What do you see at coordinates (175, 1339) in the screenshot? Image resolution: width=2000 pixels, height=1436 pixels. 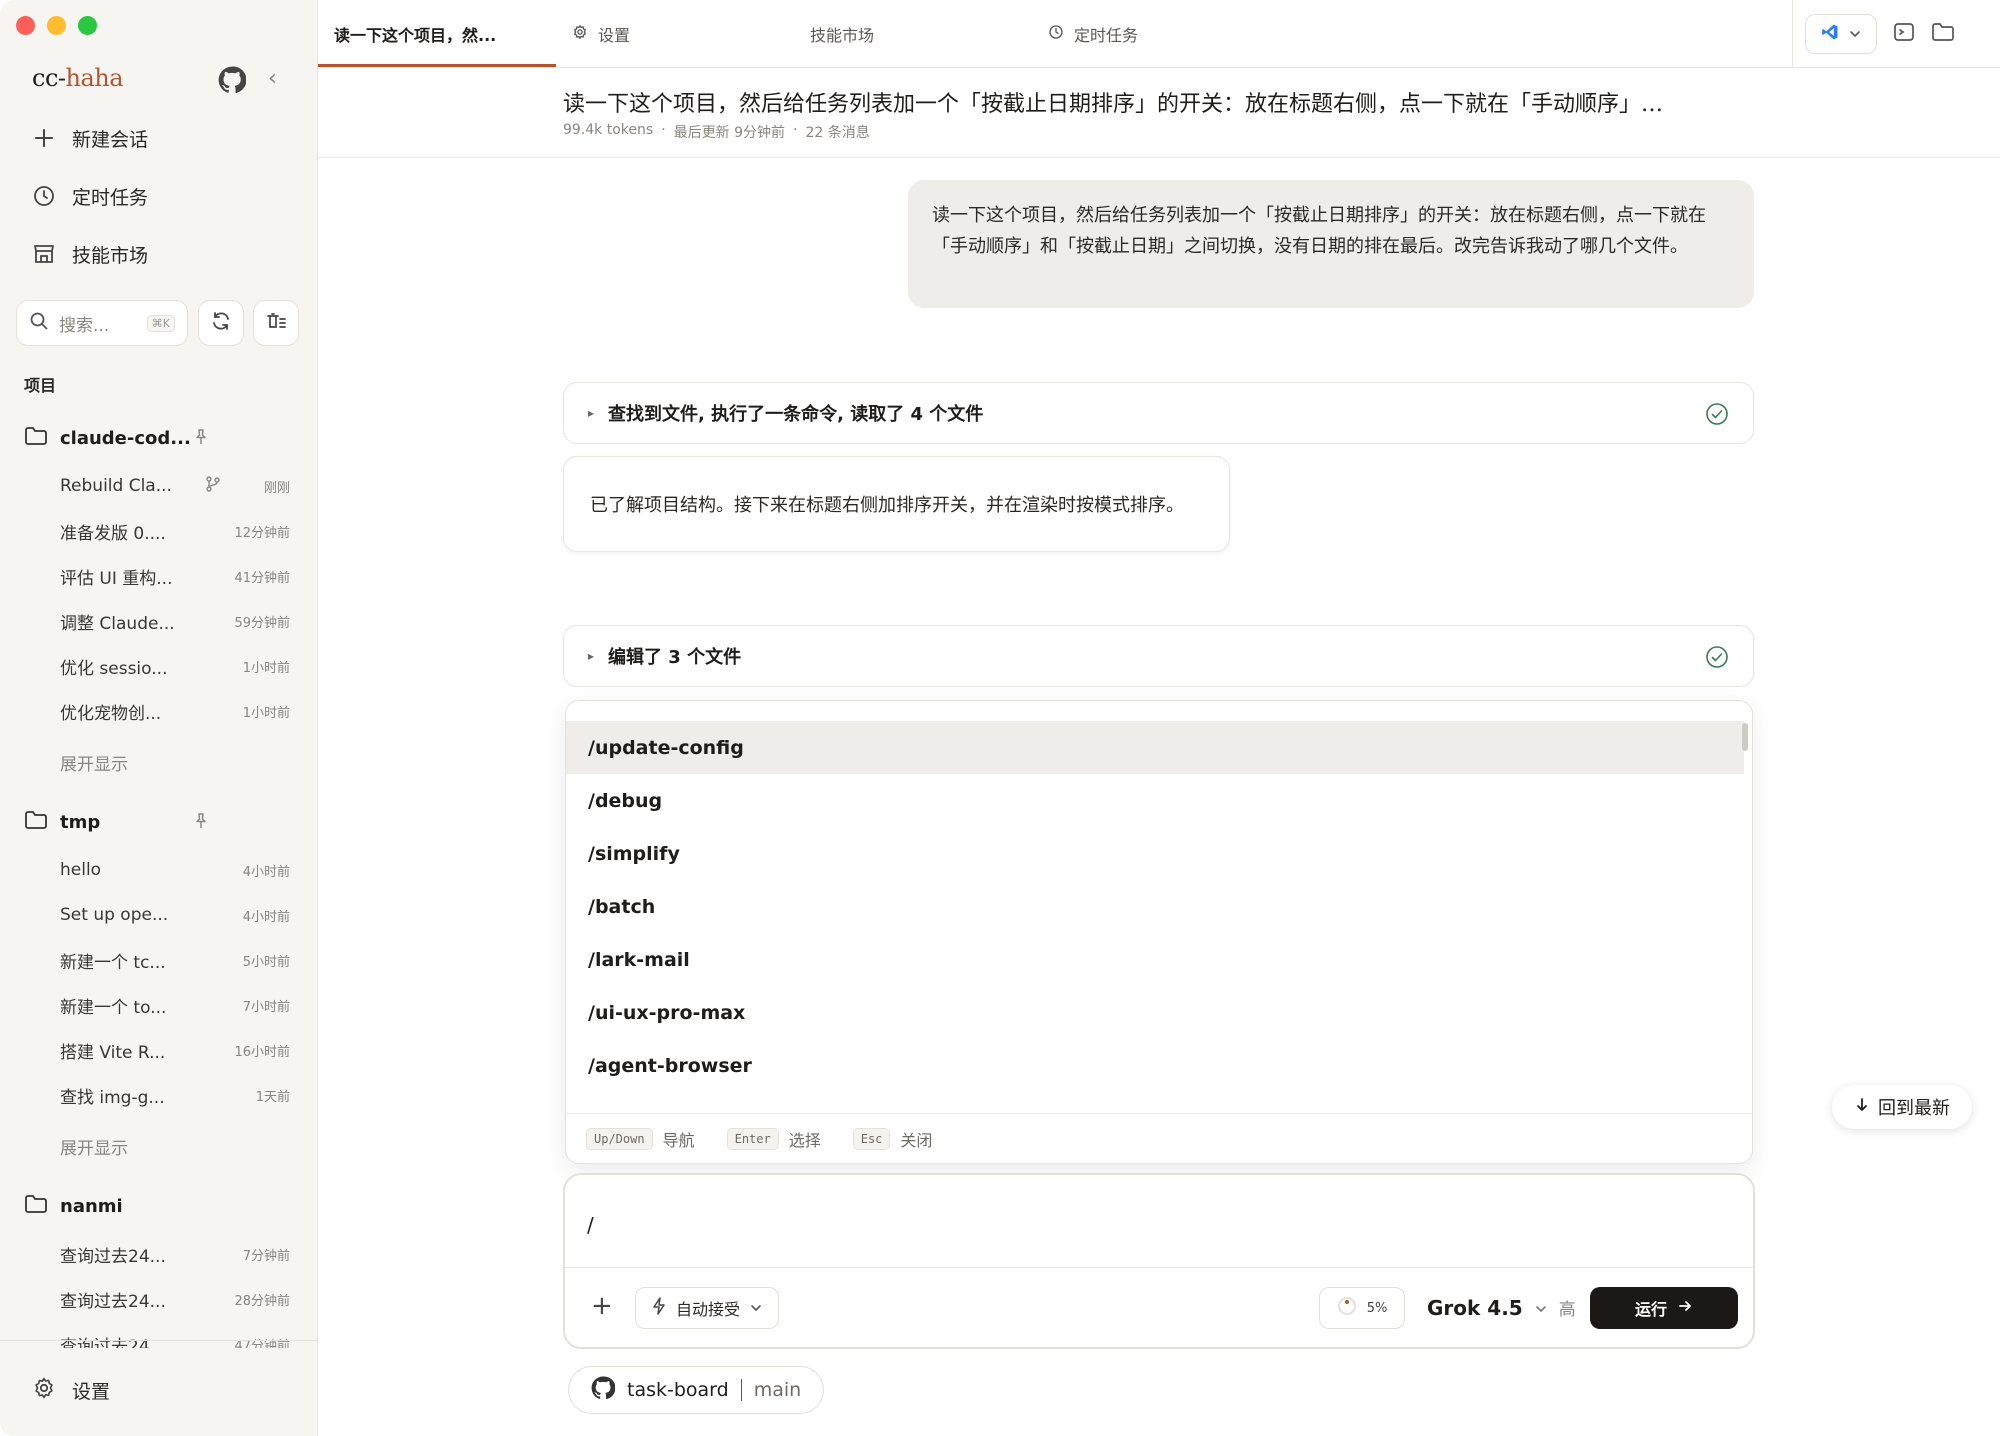 I see `session-item: 查询过去24... 47分钟前` at bounding box center [175, 1339].